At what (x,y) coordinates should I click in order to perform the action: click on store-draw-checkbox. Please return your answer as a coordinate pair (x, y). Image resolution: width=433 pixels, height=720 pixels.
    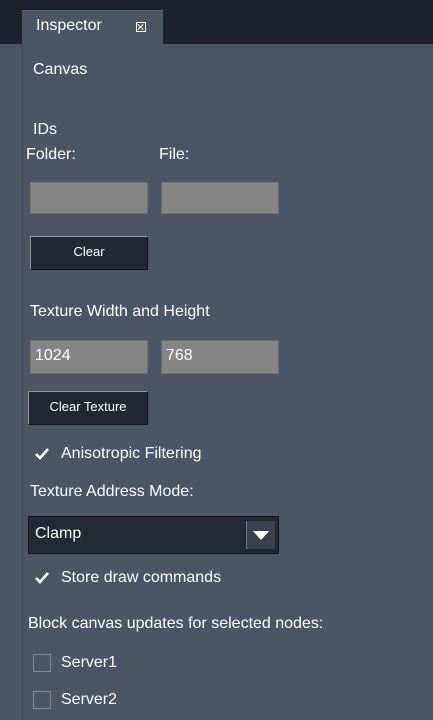
    Looking at the image, I should click on (42, 578).